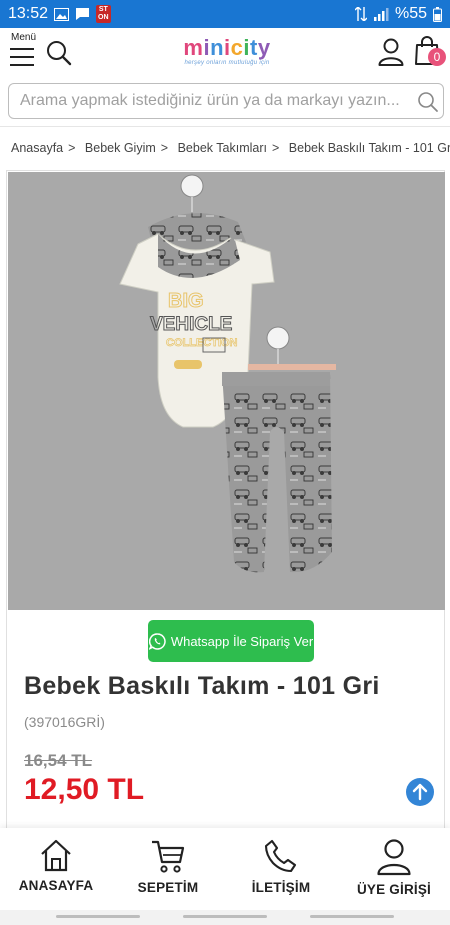  I want to click on whatsapp-order-button: Whatsapp İle Sipariş Ver, so click(231, 641).